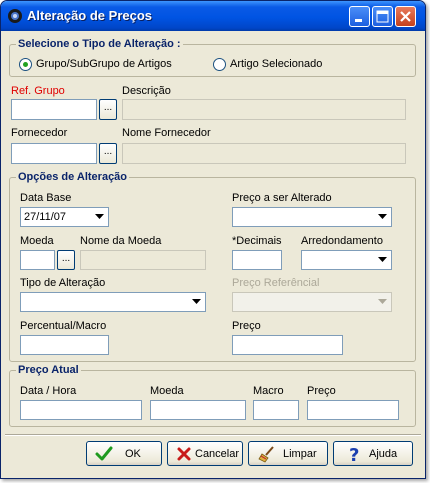 The image size is (430, 483). I want to click on preco-atual-preco-input, so click(353, 410).